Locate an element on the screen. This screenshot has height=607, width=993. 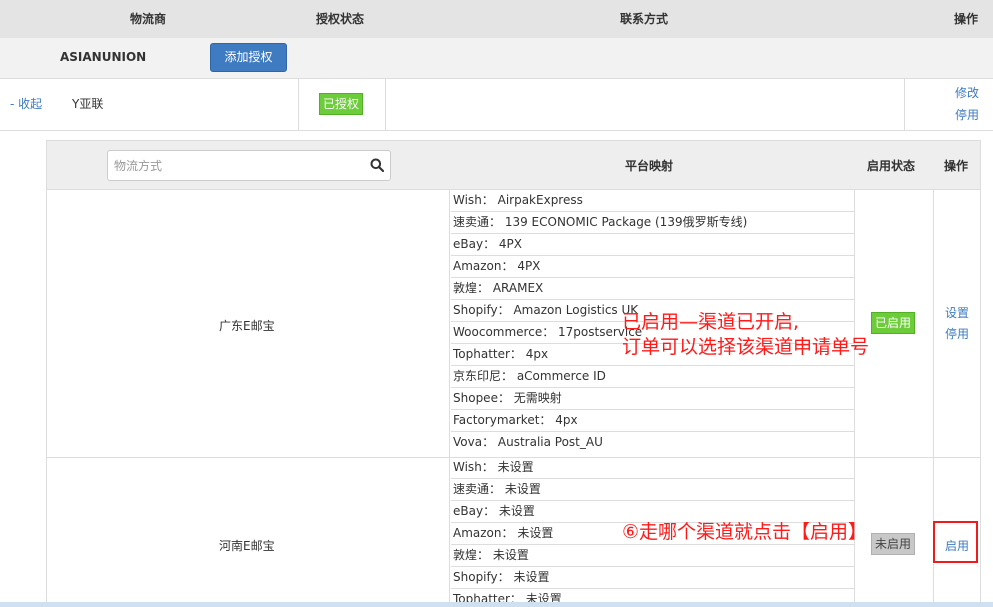
mapping-item: eBay： 4PX is located at coordinates (652, 245).